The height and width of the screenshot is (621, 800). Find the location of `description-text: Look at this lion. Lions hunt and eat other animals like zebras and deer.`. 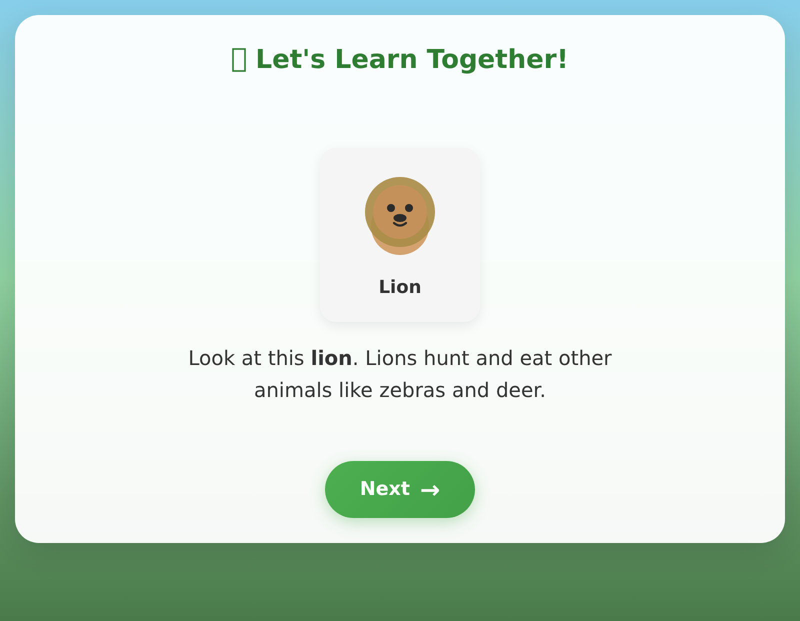

description-text: Look at this lion. Lions hunt and eat other animals like zebras and deer. is located at coordinates (400, 374).